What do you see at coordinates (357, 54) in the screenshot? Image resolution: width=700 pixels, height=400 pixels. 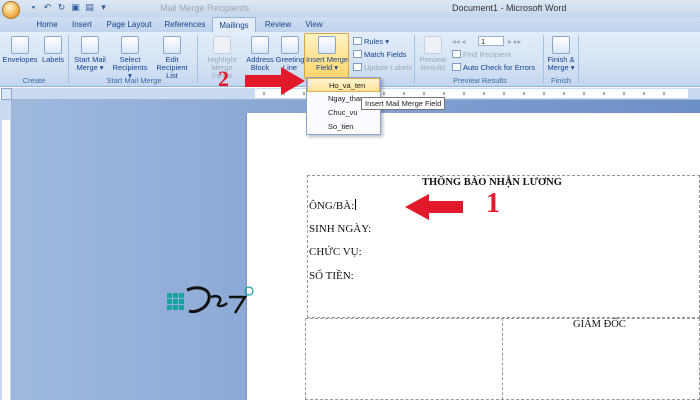 I see `match-fields-icon` at bounding box center [357, 54].